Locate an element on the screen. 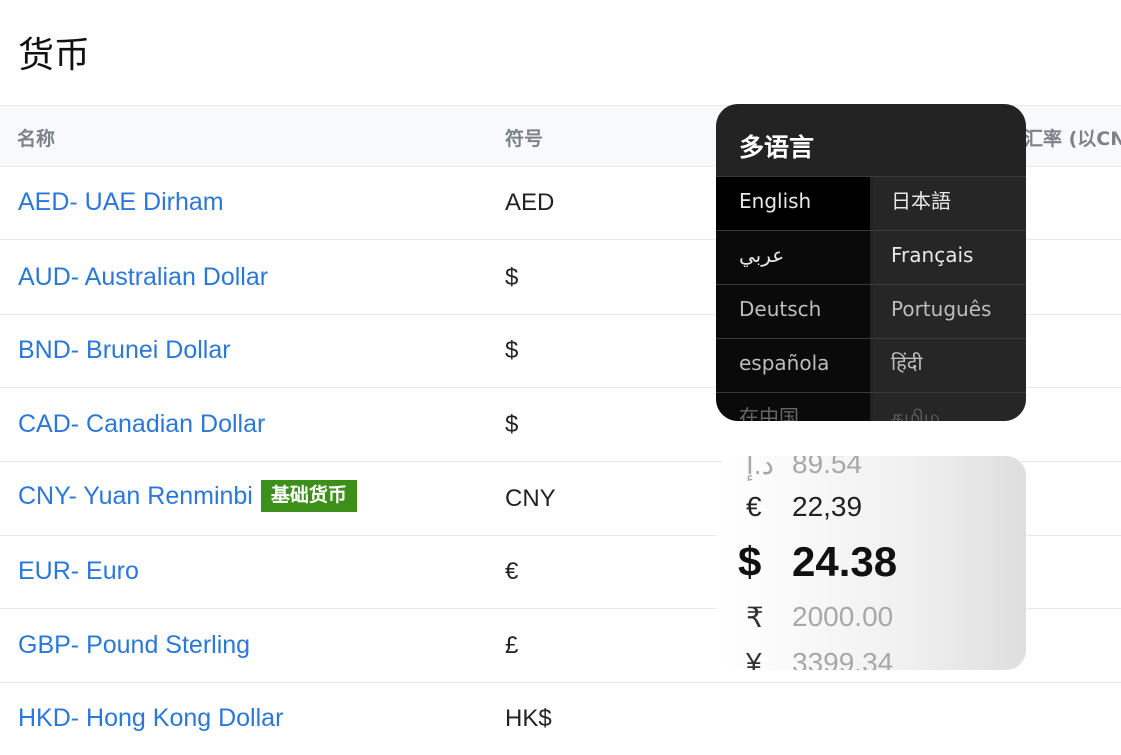 The height and width of the screenshot is (755, 1121). language-option: தமிழ is located at coordinates (949, 407).